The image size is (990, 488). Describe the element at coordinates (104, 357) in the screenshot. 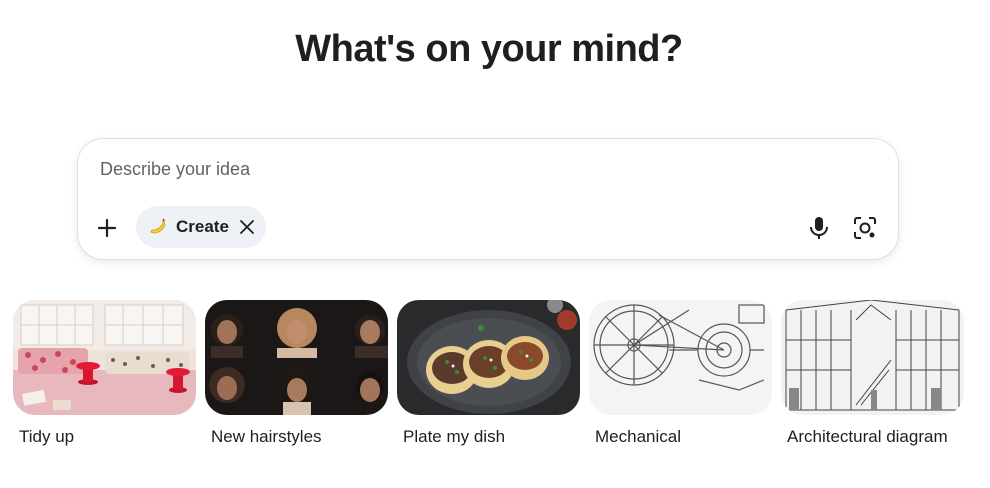

I see `messy-living-room-image` at that location.